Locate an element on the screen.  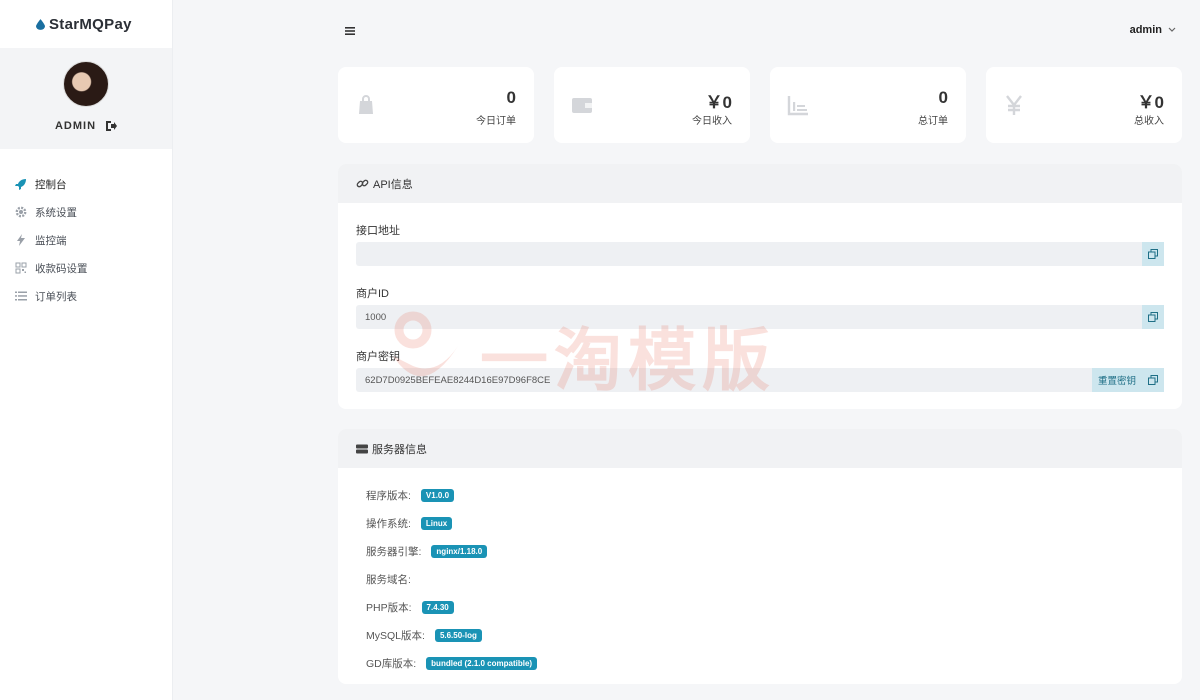
sidebar: StarMQPay ADMIN 控制台 系统设置 监控端 收款码设置 订单列表 is located at coordinates (86, 350).